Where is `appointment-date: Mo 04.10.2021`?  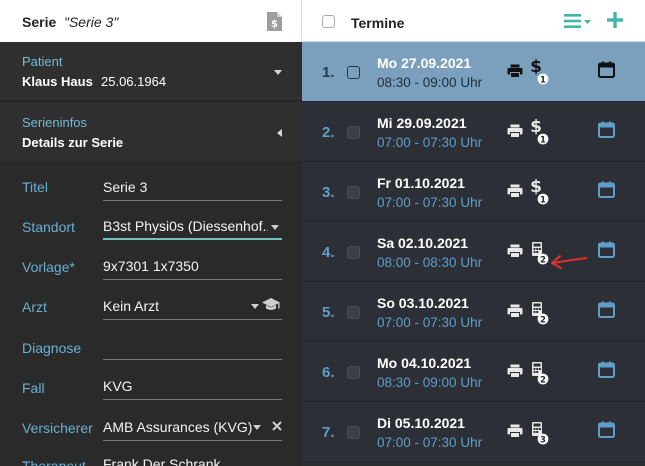 appointment-date: Mo 04.10.2021 is located at coordinates (424, 363).